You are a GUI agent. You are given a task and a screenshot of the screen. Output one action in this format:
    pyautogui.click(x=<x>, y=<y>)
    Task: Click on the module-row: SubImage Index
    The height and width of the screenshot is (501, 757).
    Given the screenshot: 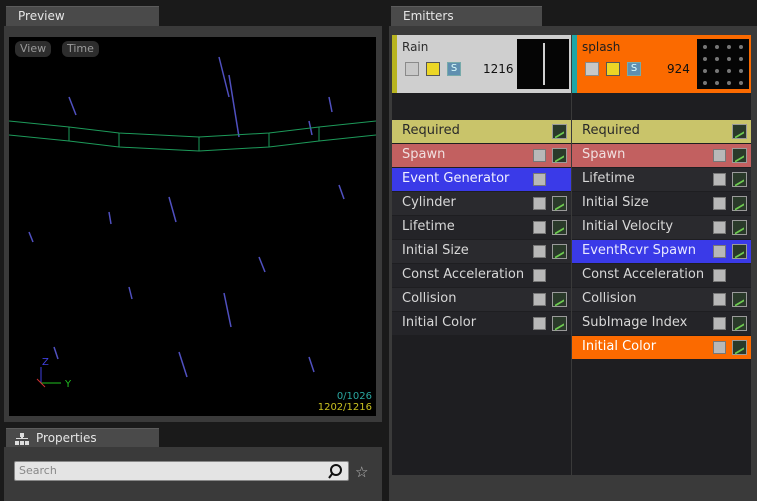 What is the action you would take?
    pyautogui.click(x=661, y=323)
    